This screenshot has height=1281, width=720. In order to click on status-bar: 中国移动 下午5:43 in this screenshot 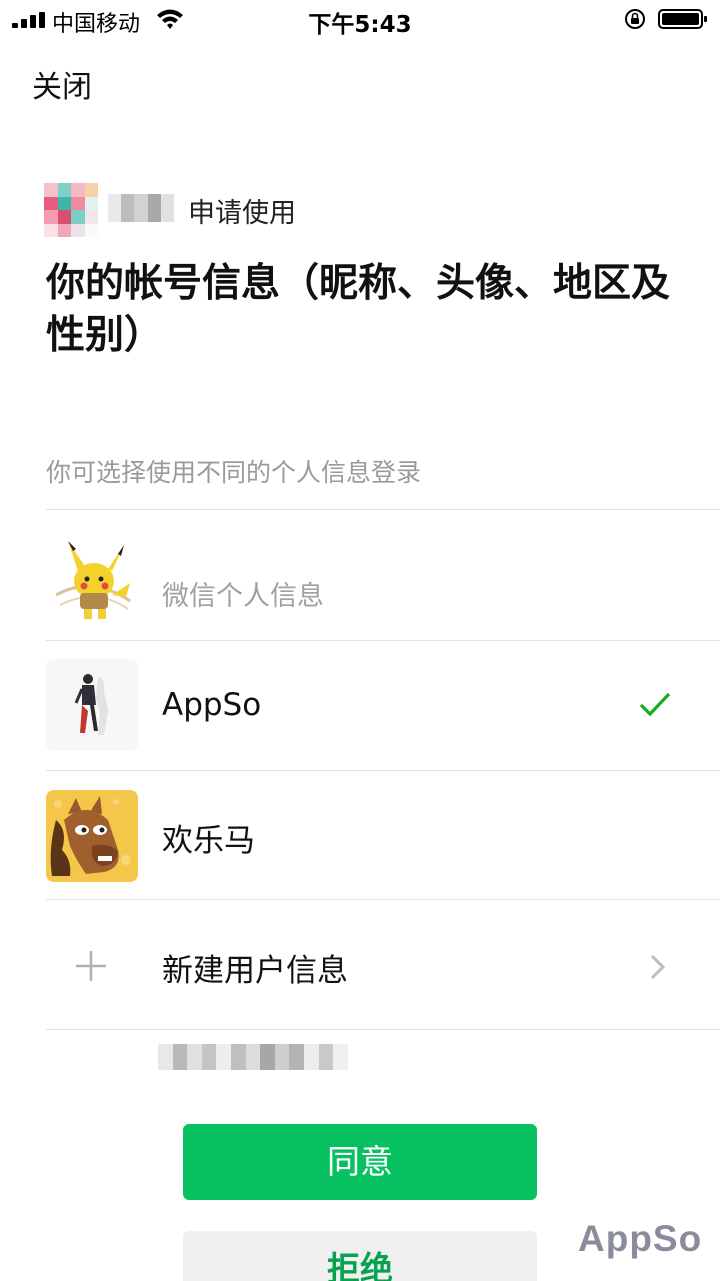, I will do `click(360, 20)`.